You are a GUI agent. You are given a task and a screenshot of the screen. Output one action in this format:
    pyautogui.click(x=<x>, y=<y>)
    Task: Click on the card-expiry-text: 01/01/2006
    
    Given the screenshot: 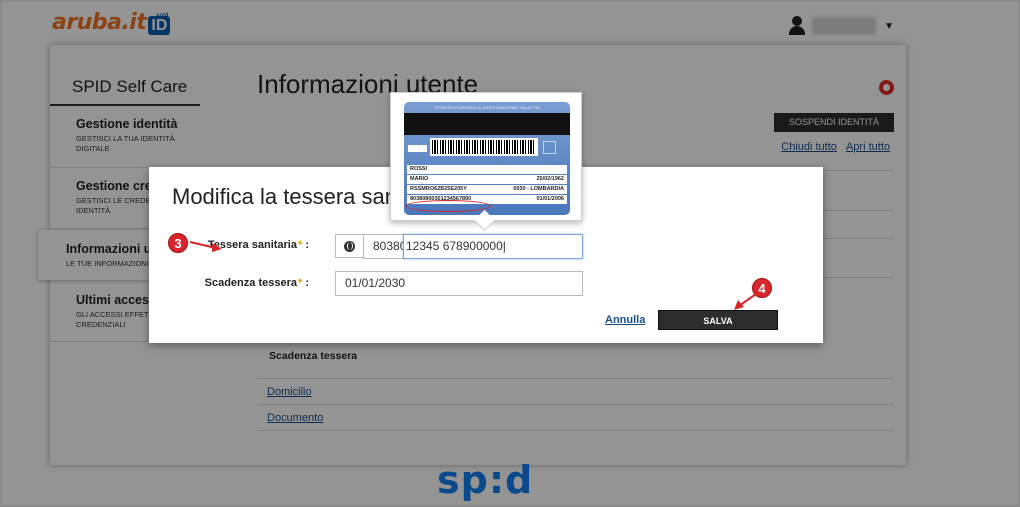 What is the action you would take?
    pyautogui.click(x=550, y=199)
    